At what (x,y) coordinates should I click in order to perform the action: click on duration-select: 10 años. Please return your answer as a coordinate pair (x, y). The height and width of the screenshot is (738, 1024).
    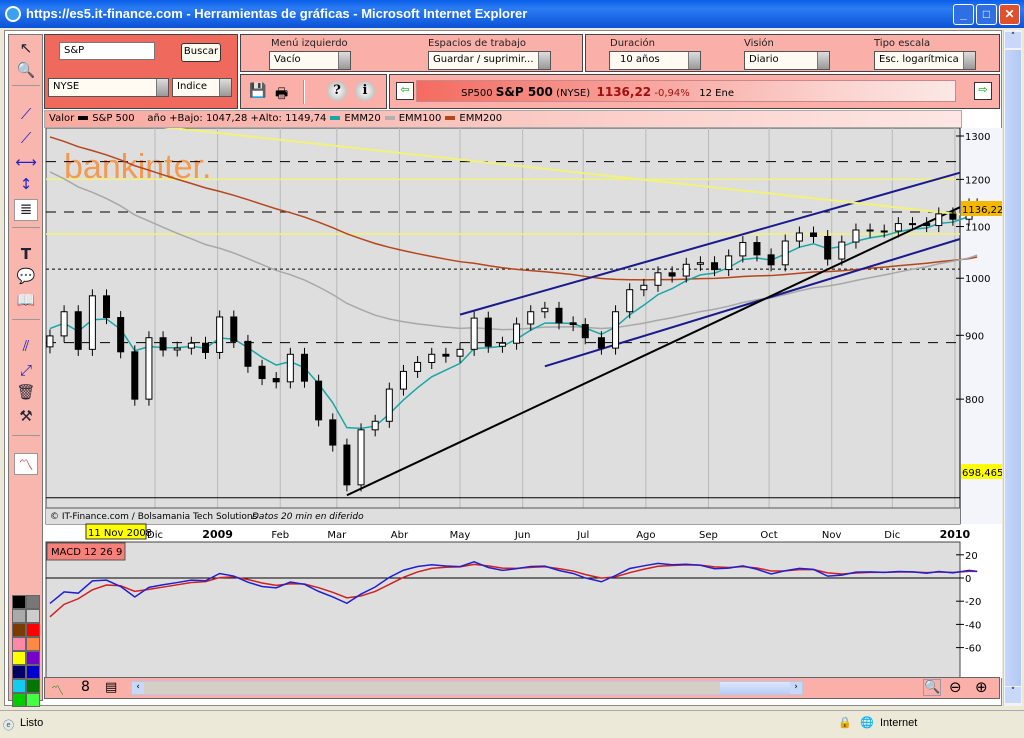
    Looking at the image, I should click on (655, 60).